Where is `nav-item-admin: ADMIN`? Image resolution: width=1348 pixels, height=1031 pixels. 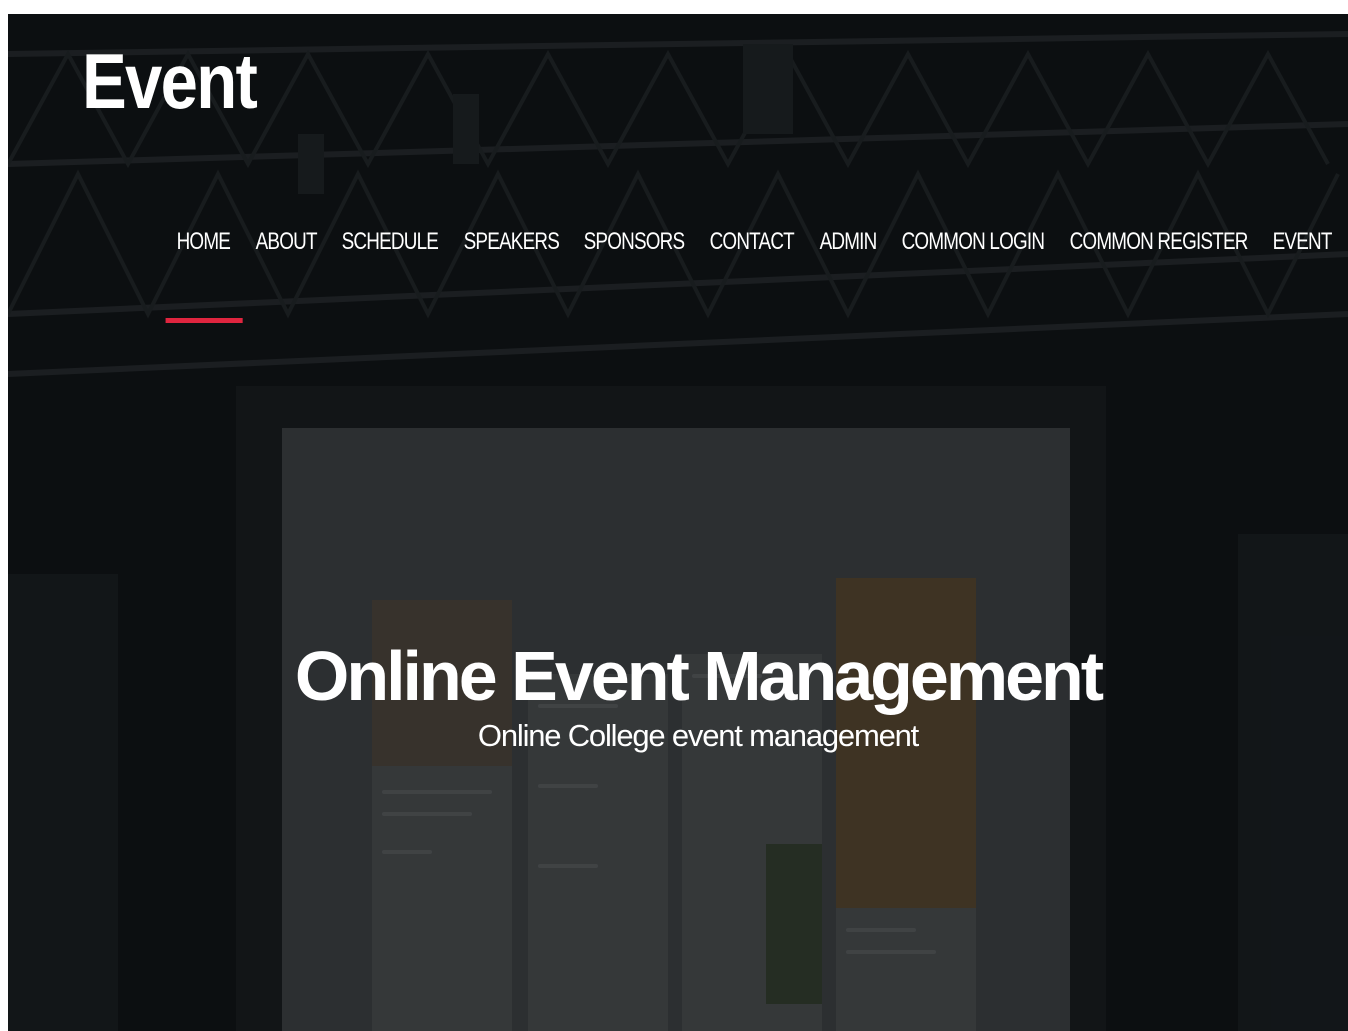 nav-item-admin: ADMIN is located at coordinates (848, 238).